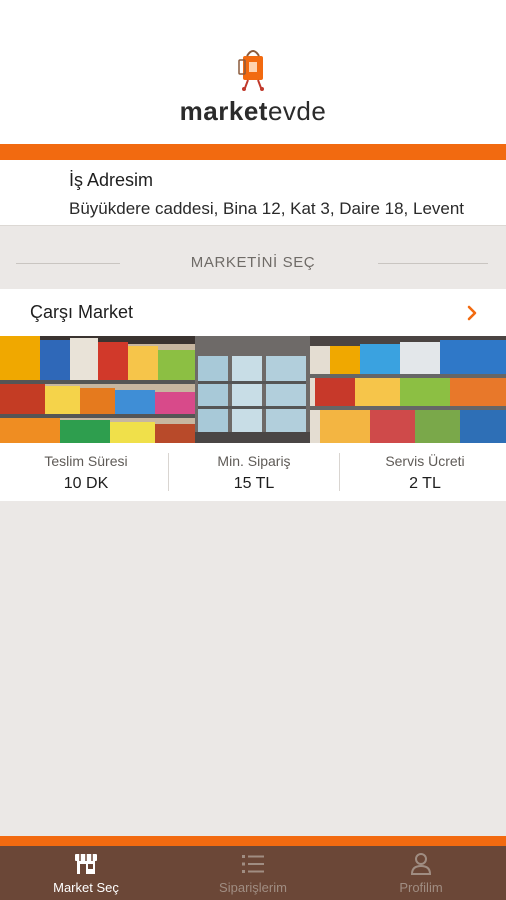 The image size is (506, 900). What do you see at coordinates (472, 313) in the screenshot?
I see `chevron-right-icon` at bounding box center [472, 313].